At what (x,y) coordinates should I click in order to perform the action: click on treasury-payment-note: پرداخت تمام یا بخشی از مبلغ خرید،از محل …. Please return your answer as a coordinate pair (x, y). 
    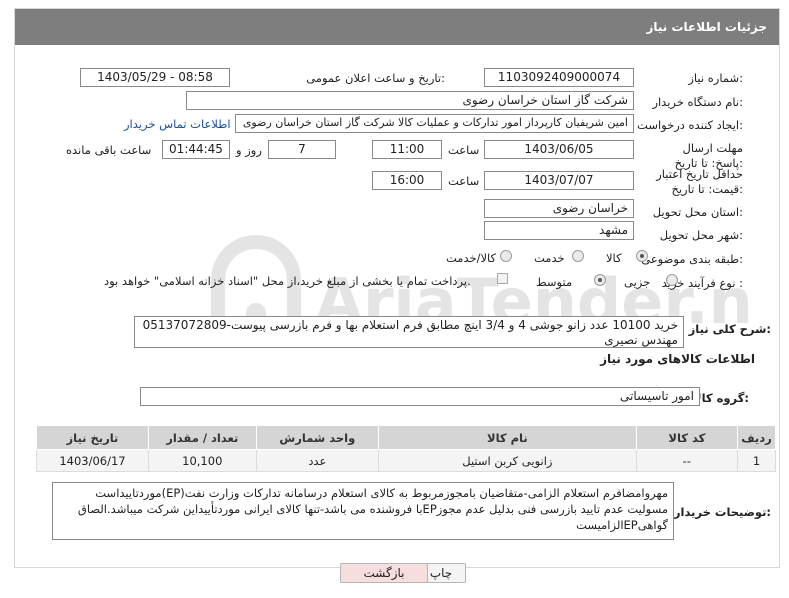
    Looking at the image, I should click on (287, 281).